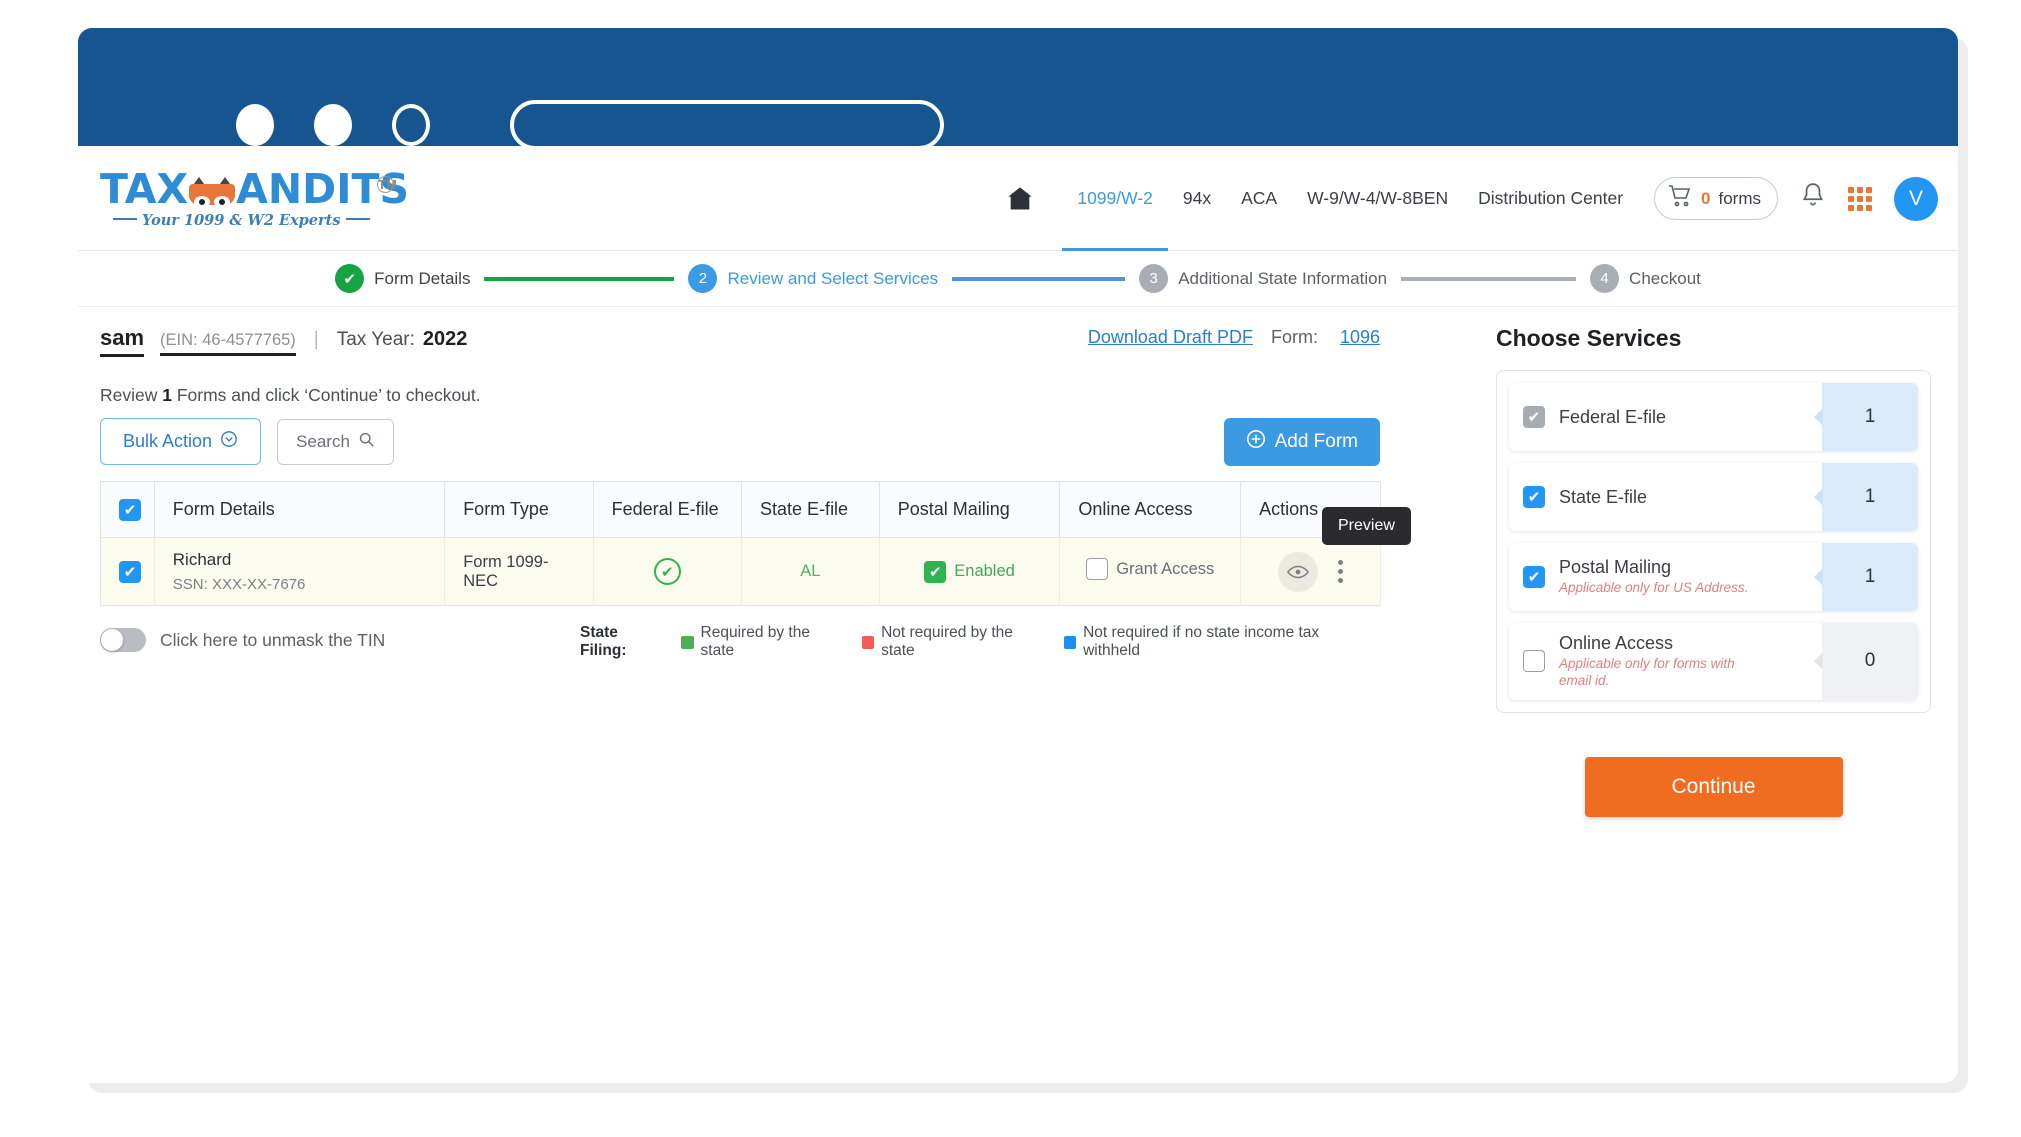 This screenshot has height=1137, width=2021. I want to click on browser-titlebar, so click(1018, 89).